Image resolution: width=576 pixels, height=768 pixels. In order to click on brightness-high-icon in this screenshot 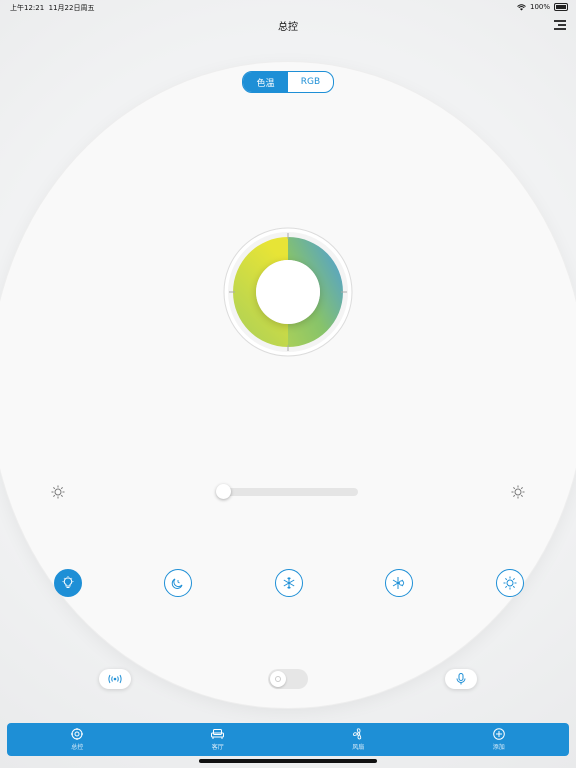, I will do `click(518, 492)`.